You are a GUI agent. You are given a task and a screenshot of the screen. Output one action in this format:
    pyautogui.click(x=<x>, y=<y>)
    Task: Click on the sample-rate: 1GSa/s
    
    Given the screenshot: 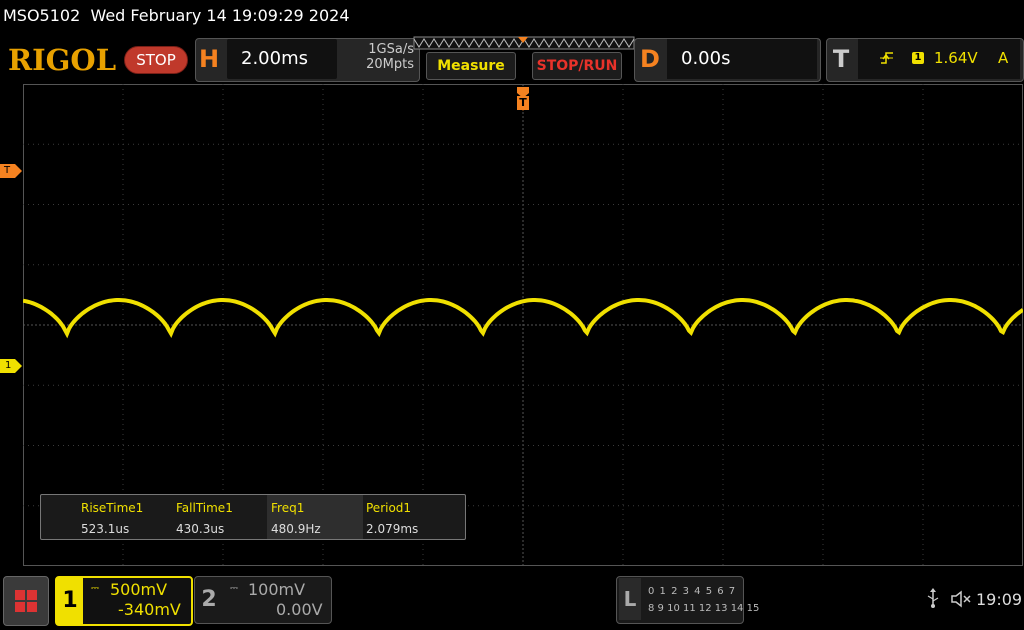 What is the action you would take?
    pyautogui.click(x=391, y=49)
    